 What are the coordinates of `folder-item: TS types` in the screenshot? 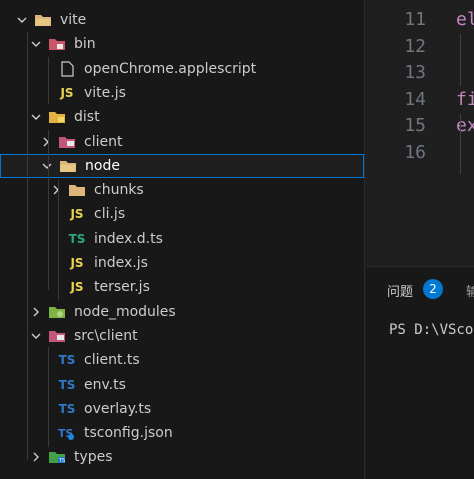 It's located at (182, 457).